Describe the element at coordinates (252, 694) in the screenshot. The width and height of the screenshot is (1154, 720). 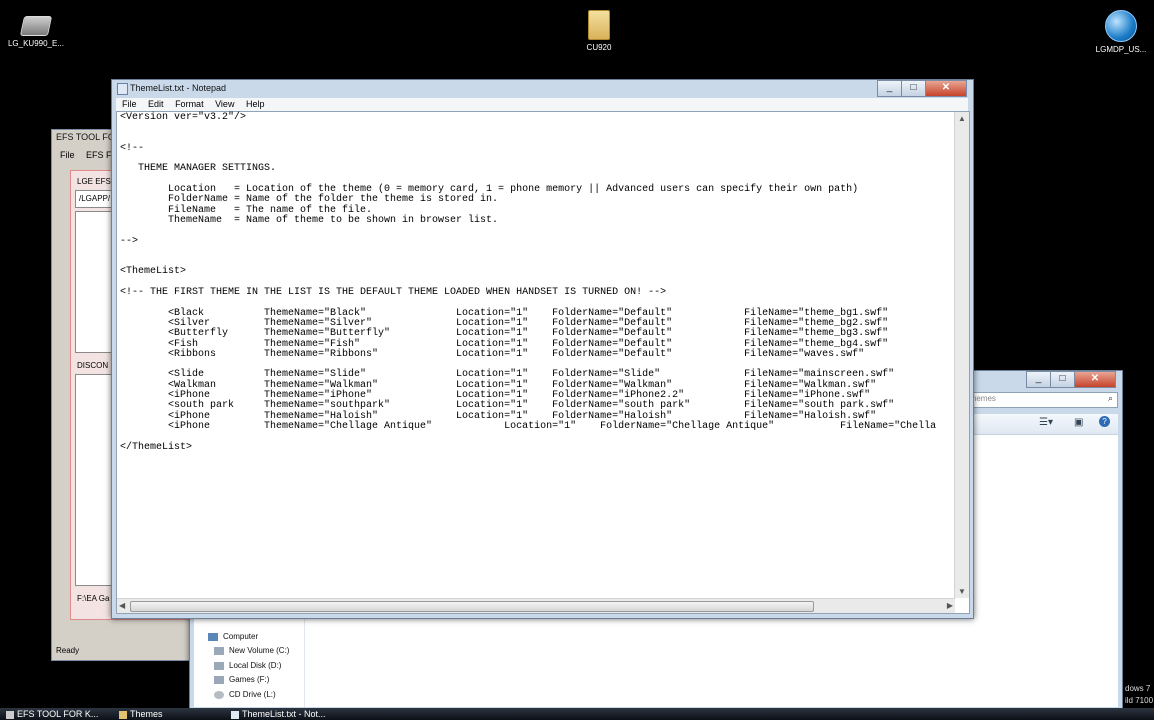
I see `tree-label: CD Drive (L:)` at that location.